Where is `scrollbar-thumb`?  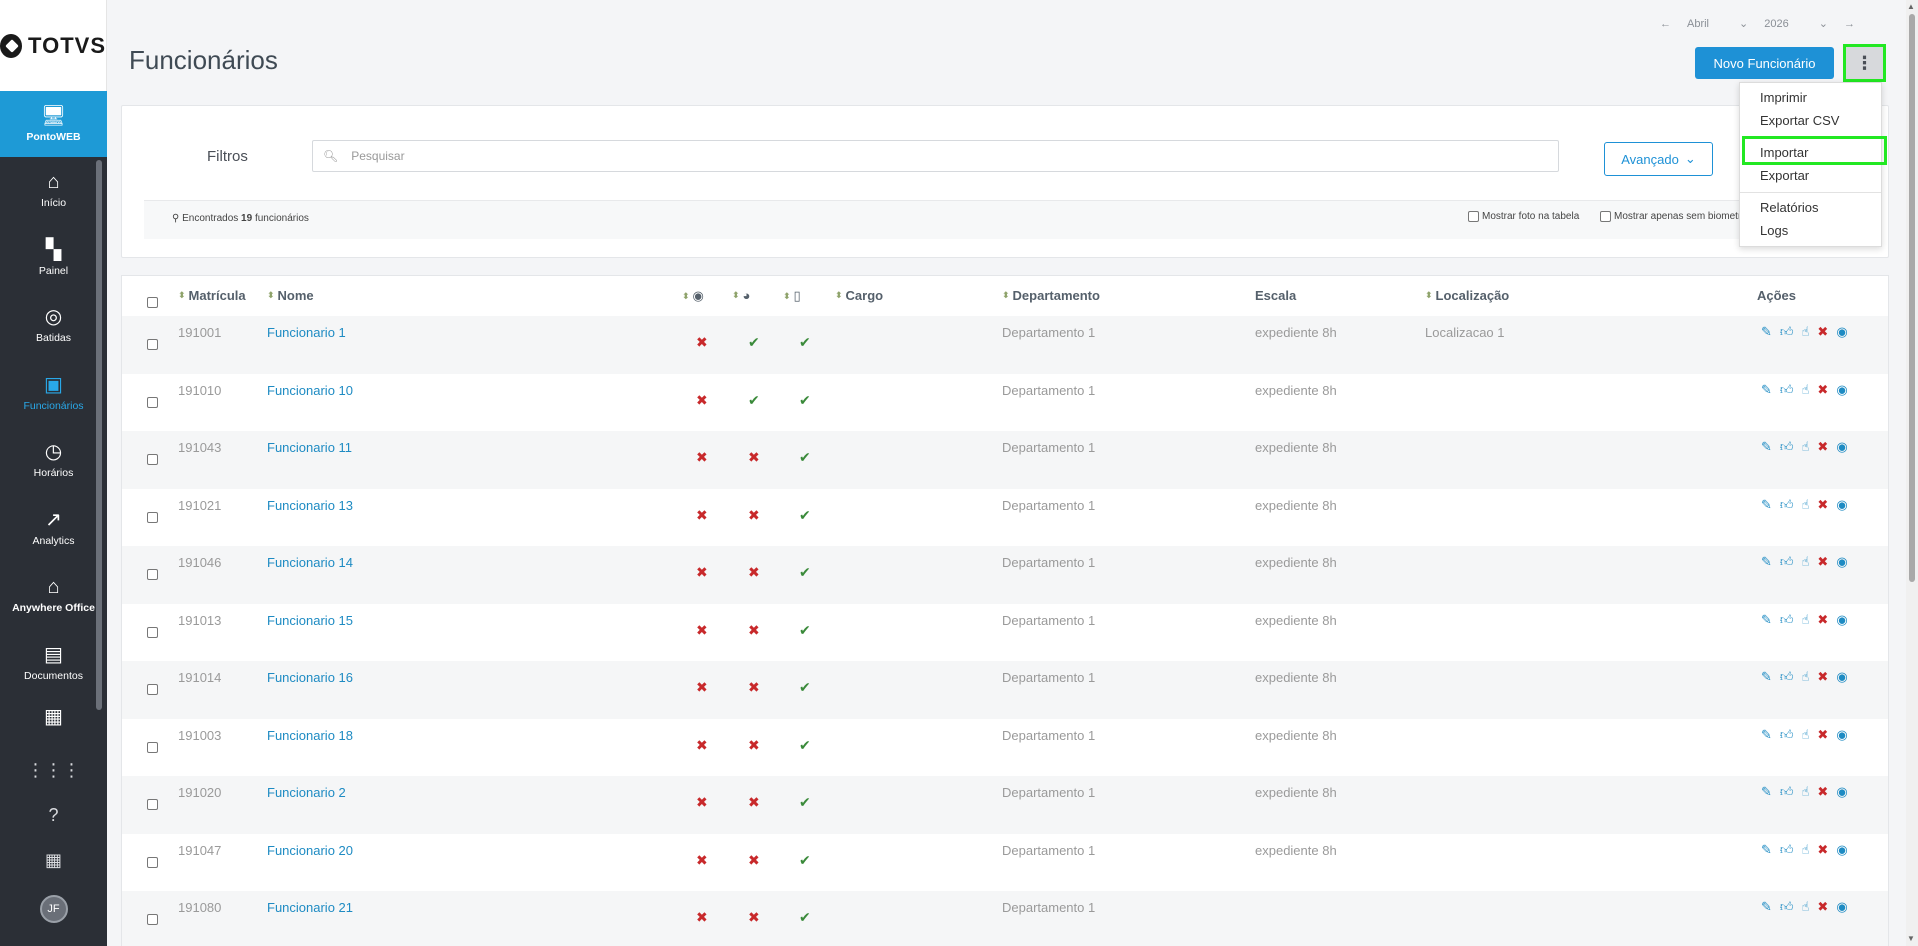 scrollbar-thumb is located at coordinates (1912, 298).